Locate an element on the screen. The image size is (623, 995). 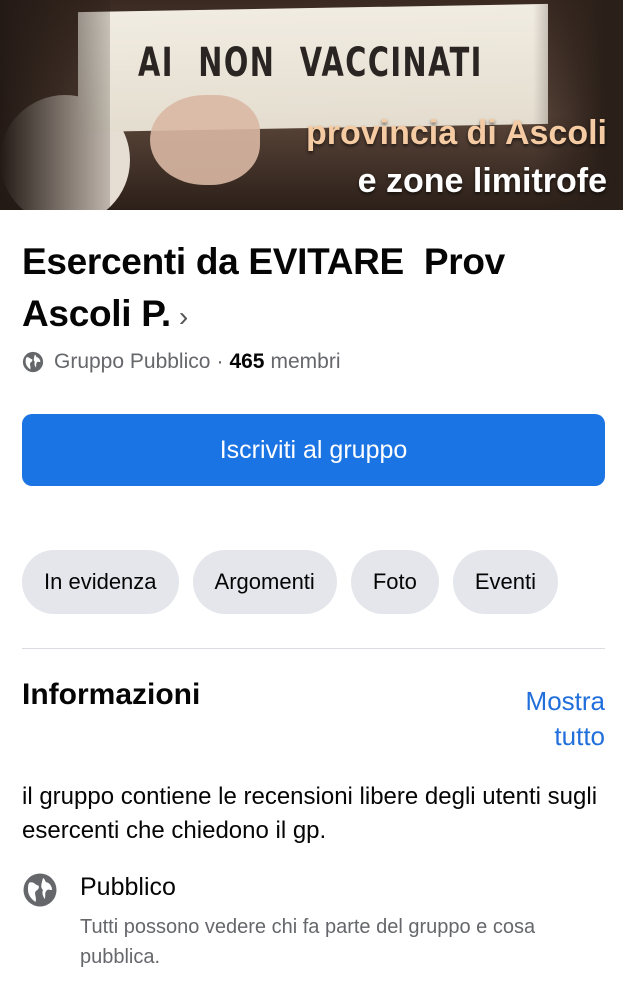
group-meta: Gruppo Pubblico · 465 membri is located at coordinates (181, 362).